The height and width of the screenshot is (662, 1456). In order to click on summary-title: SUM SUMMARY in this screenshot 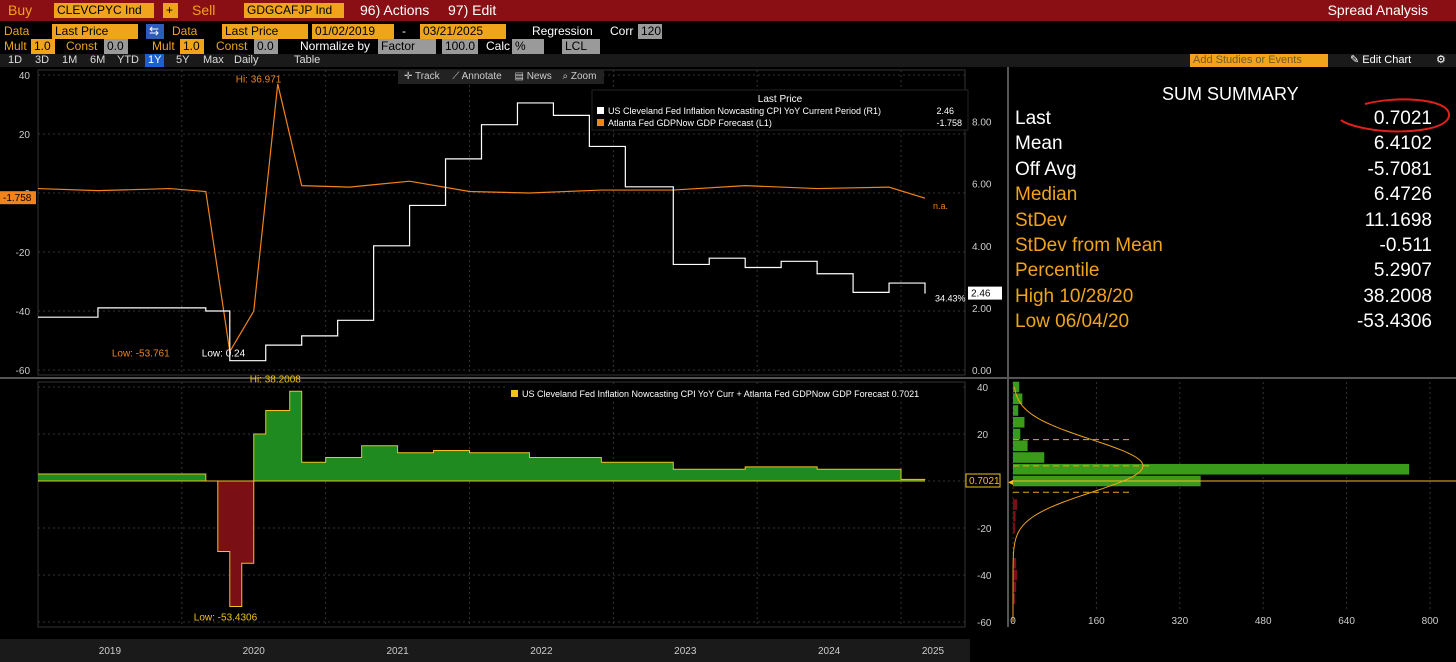, I will do `click(1230, 94)`.